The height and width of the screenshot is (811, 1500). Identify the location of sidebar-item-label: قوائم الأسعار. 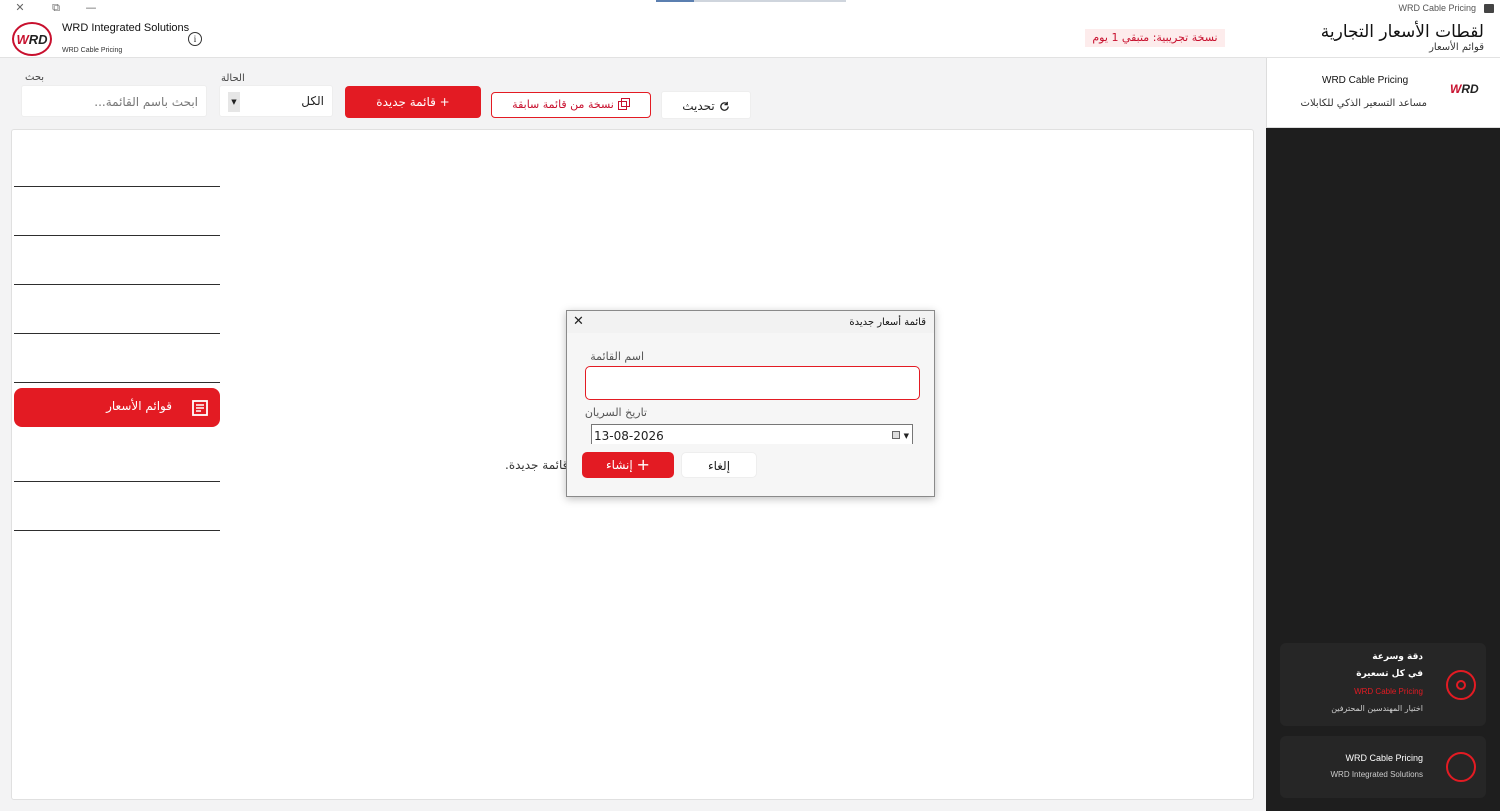
(139, 406).